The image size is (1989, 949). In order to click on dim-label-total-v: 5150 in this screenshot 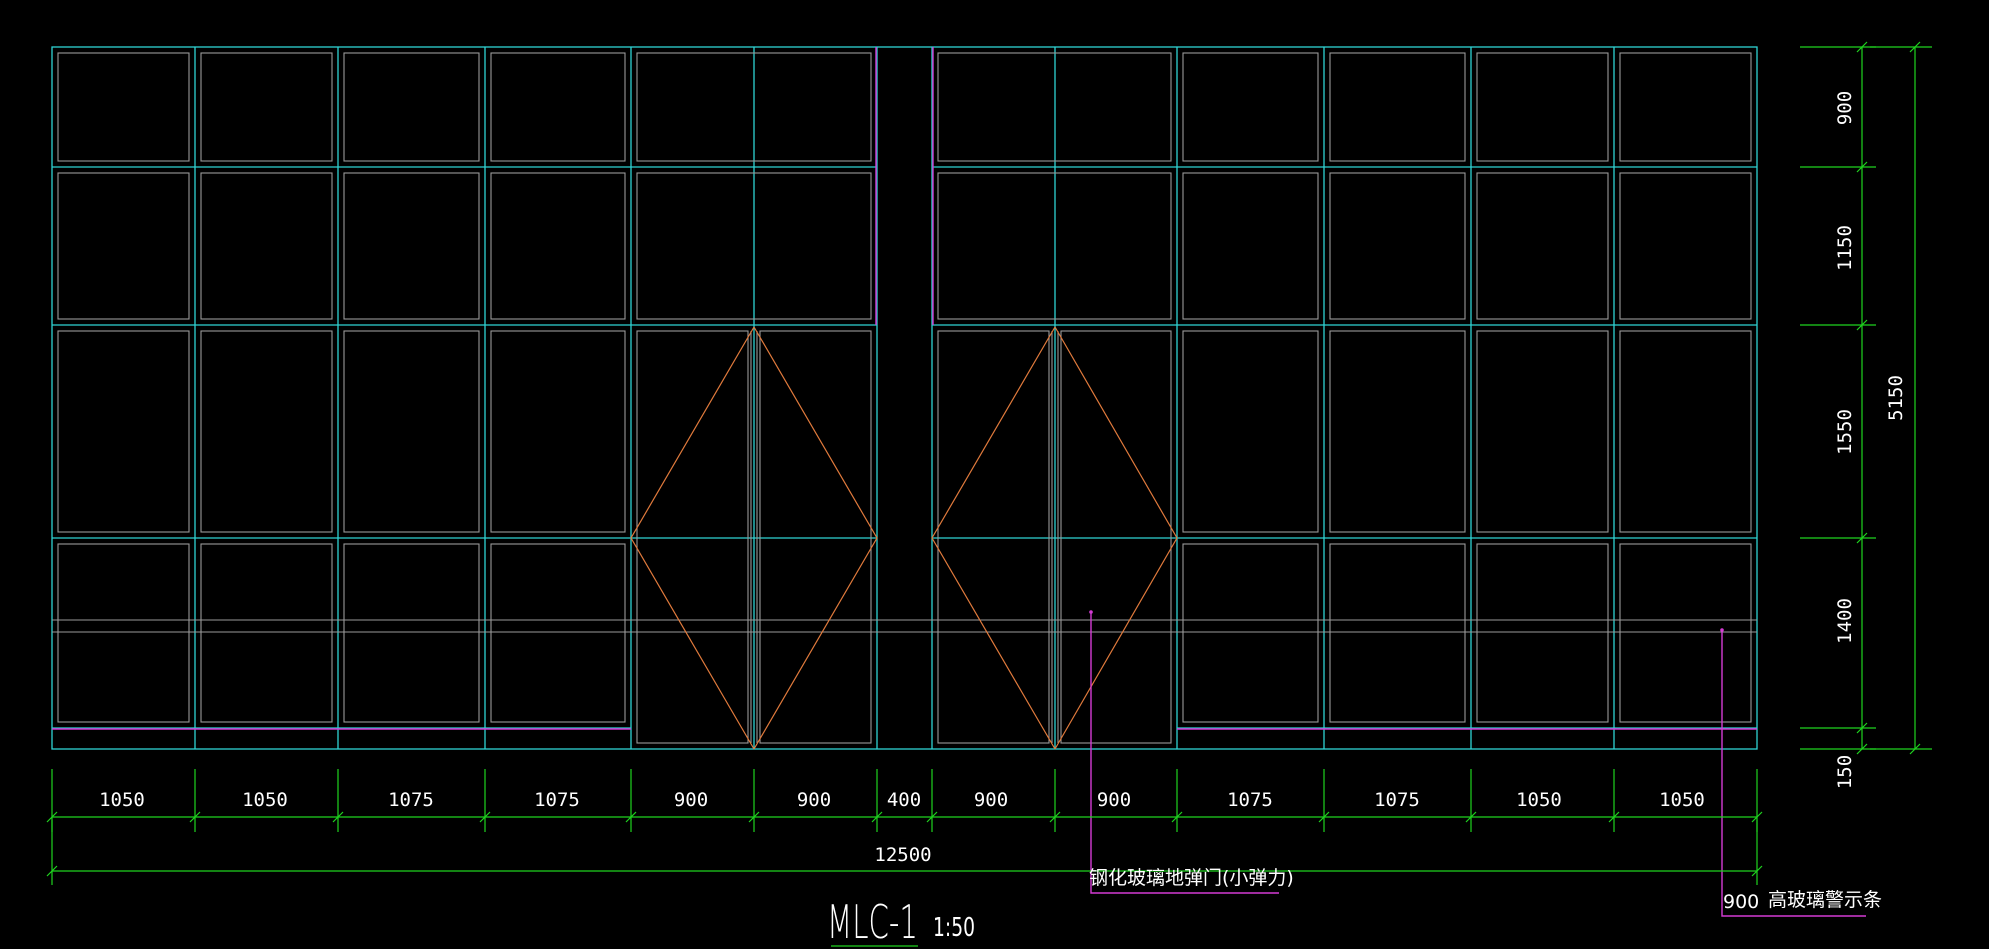, I will do `click(1896, 398)`.